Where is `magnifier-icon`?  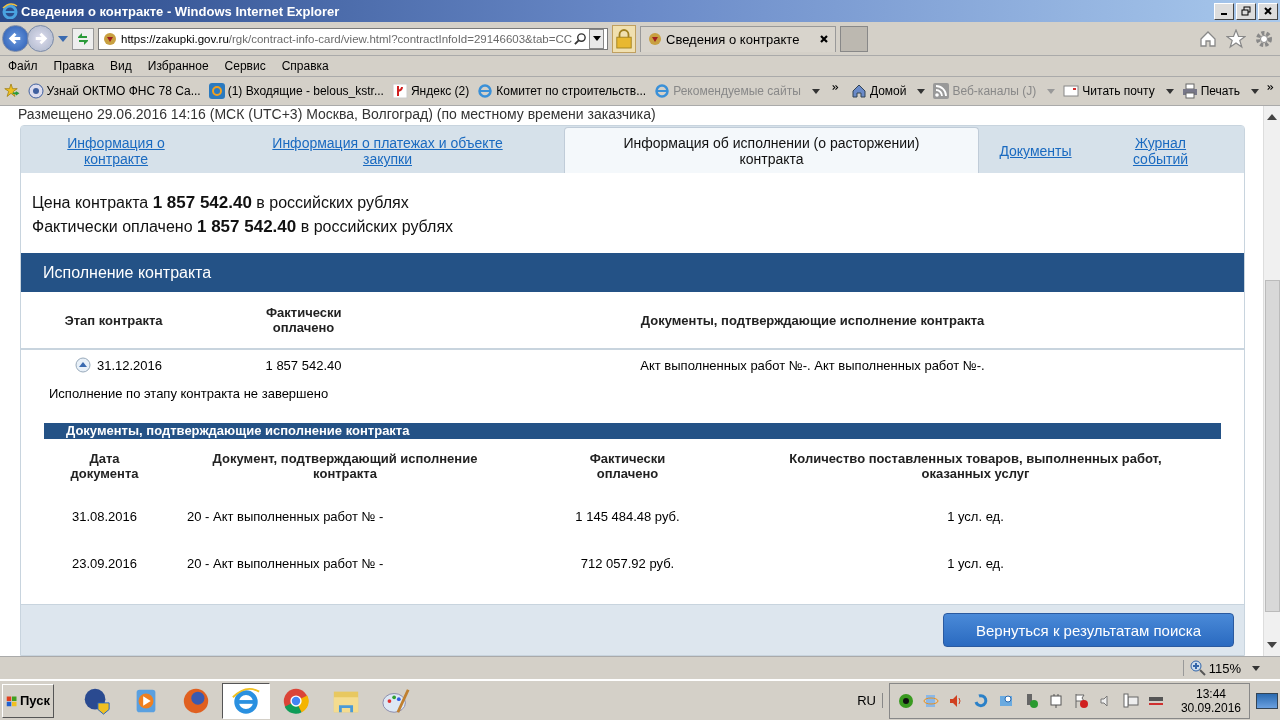 magnifier-icon is located at coordinates (1197, 668).